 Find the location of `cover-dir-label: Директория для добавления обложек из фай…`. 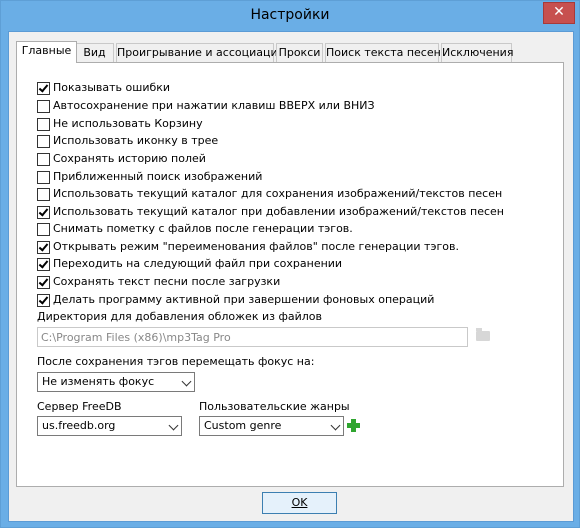

cover-dir-label: Директория для добавления обложек из фай… is located at coordinates (179, 316).